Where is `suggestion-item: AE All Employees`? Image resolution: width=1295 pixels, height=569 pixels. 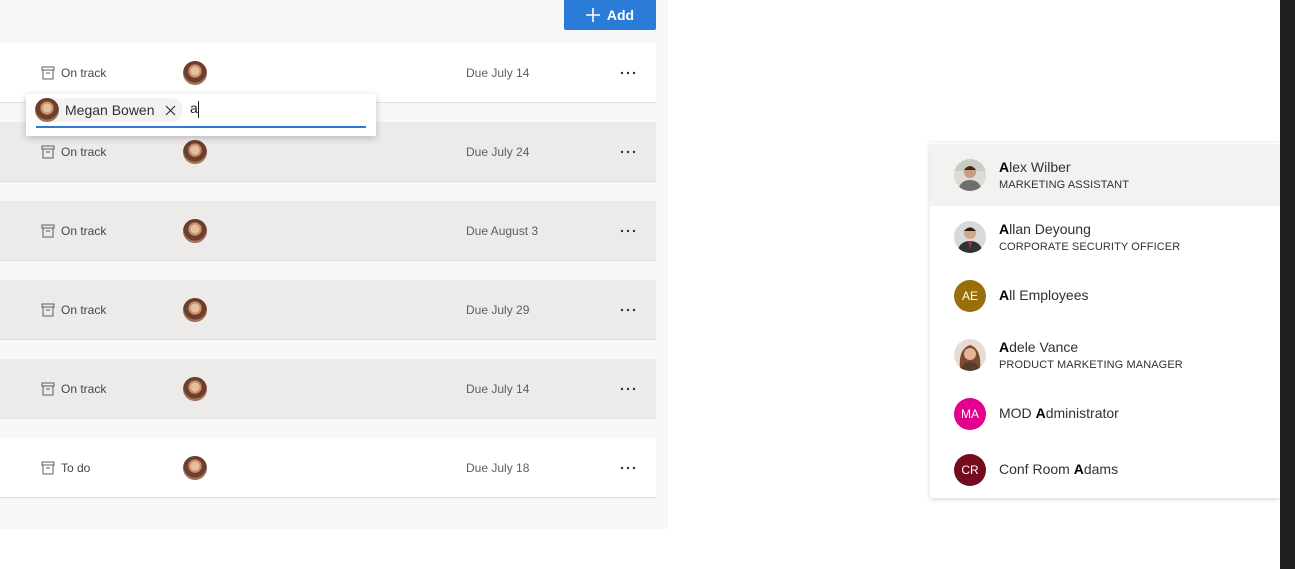 suggestion-item: AE All Employees is located at coordinates (1105, 296).